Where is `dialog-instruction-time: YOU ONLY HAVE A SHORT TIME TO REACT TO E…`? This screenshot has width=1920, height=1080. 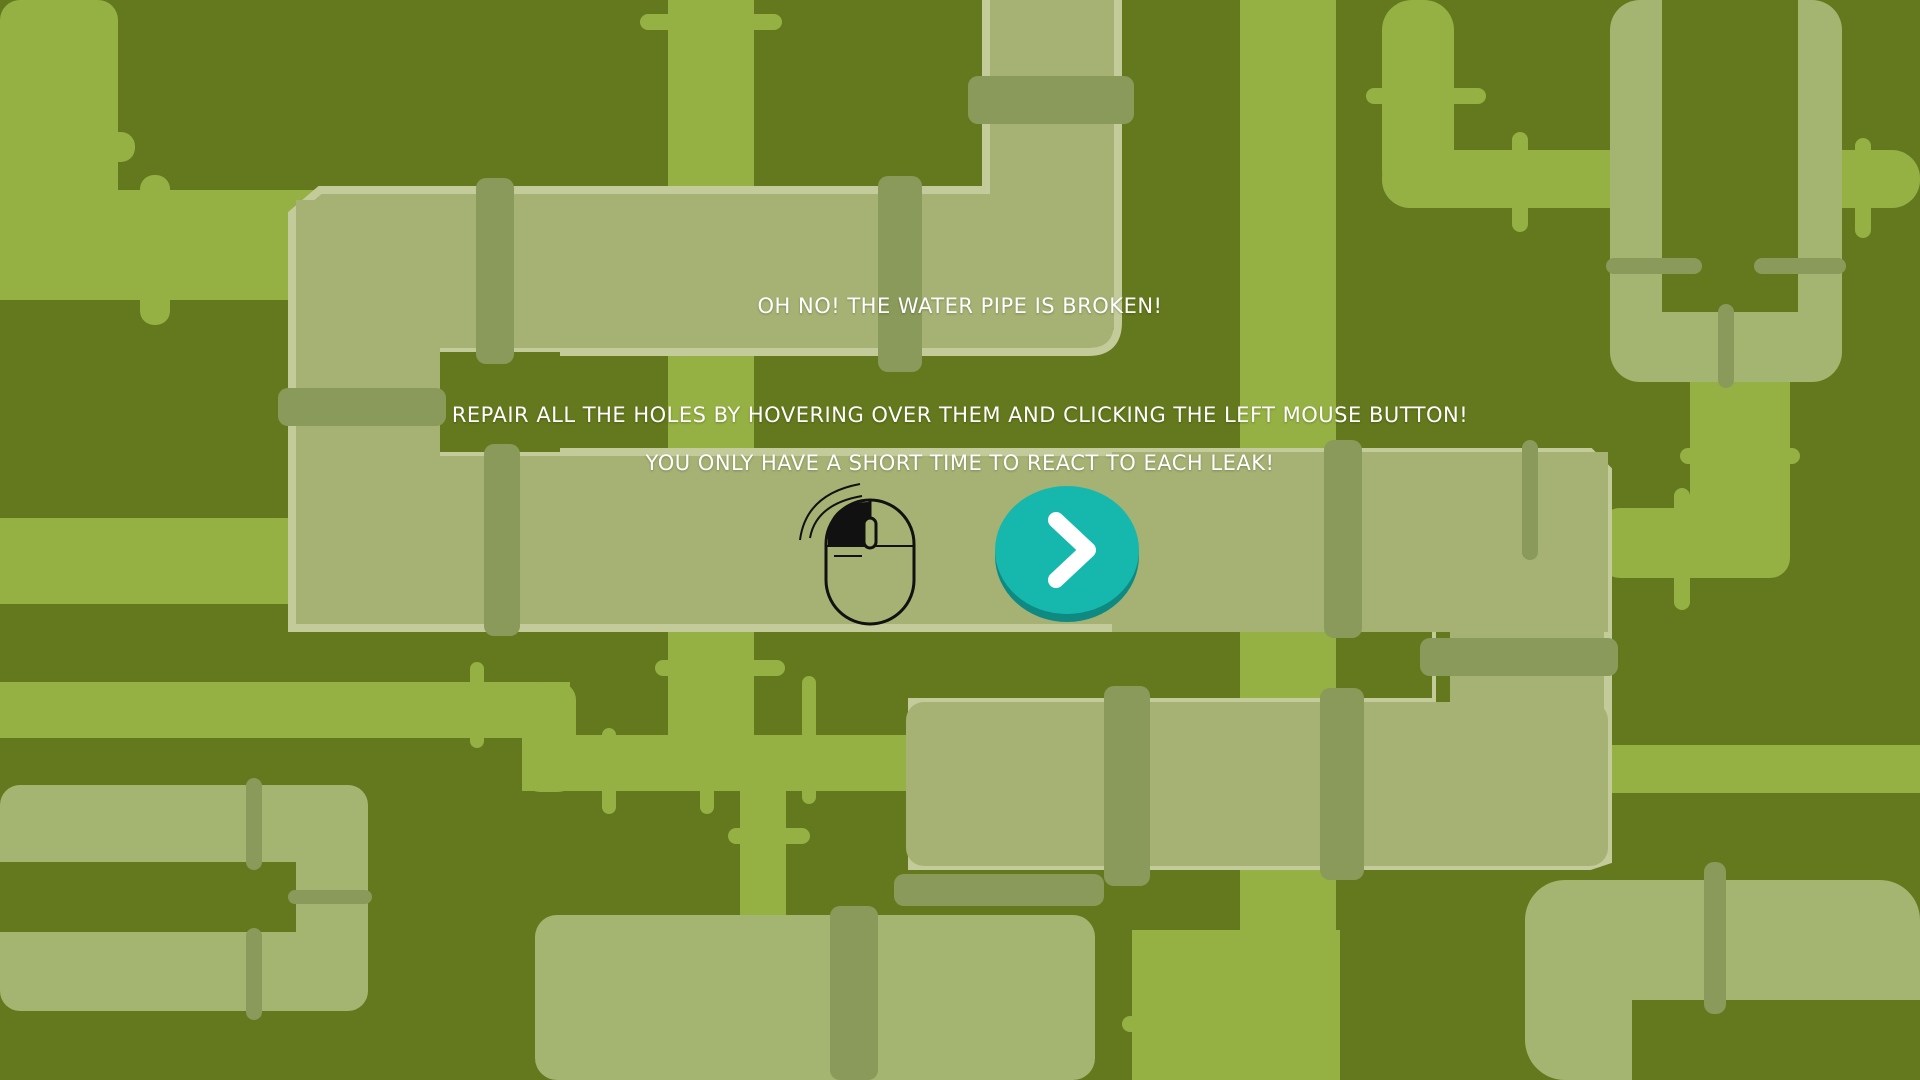
dialog-instruction-time: YOU ONLY HAVE A SHORT TIME TO REACT TO E… is located at coordinates (960, 463).